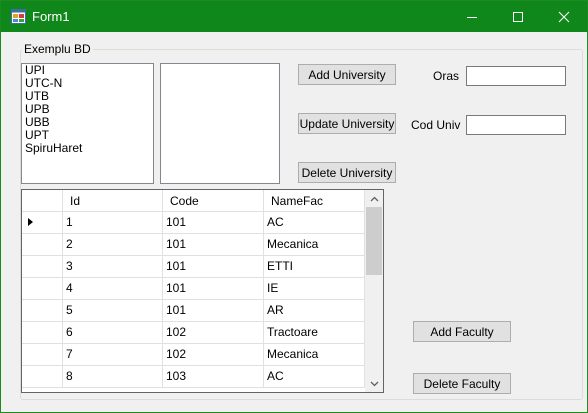  I want to click on table-row: 6 102 Tractoare, so click(193, 333).